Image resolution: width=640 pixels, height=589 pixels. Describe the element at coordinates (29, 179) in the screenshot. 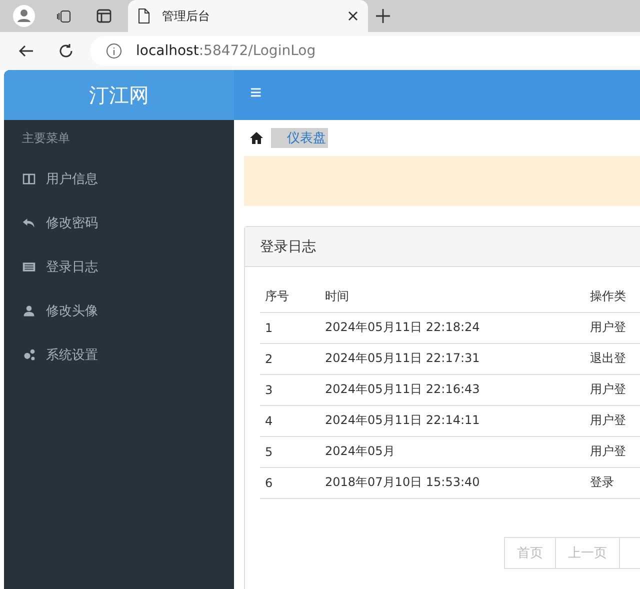

I see `columns-icon` at that location.